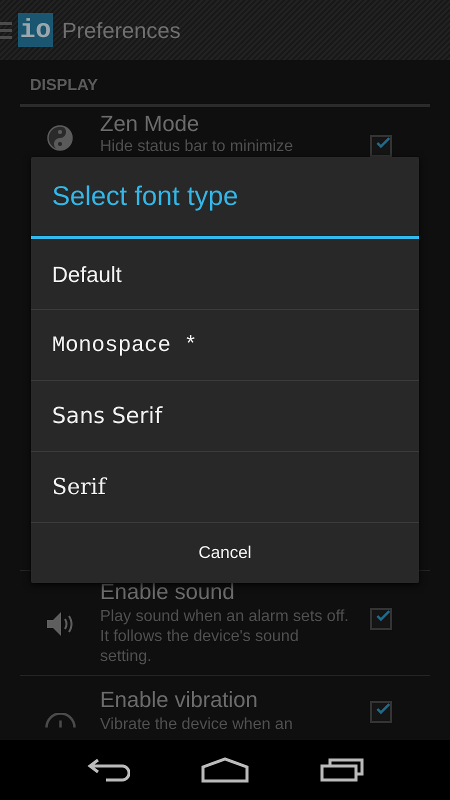 This screenshot has height=800, width=450. Describe the element at coordinates (60, 138) in the screenshot. I see `yin-yang-icon` at that location.